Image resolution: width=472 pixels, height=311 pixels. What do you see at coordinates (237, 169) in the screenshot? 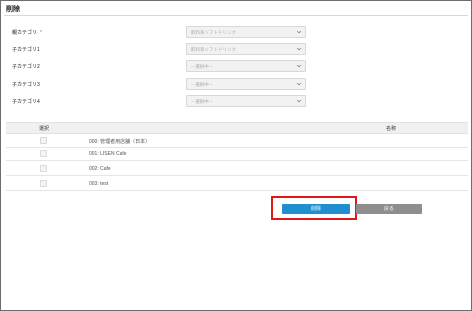
I see `table-row: 002: Cafe` at bounding box center [237, 169].